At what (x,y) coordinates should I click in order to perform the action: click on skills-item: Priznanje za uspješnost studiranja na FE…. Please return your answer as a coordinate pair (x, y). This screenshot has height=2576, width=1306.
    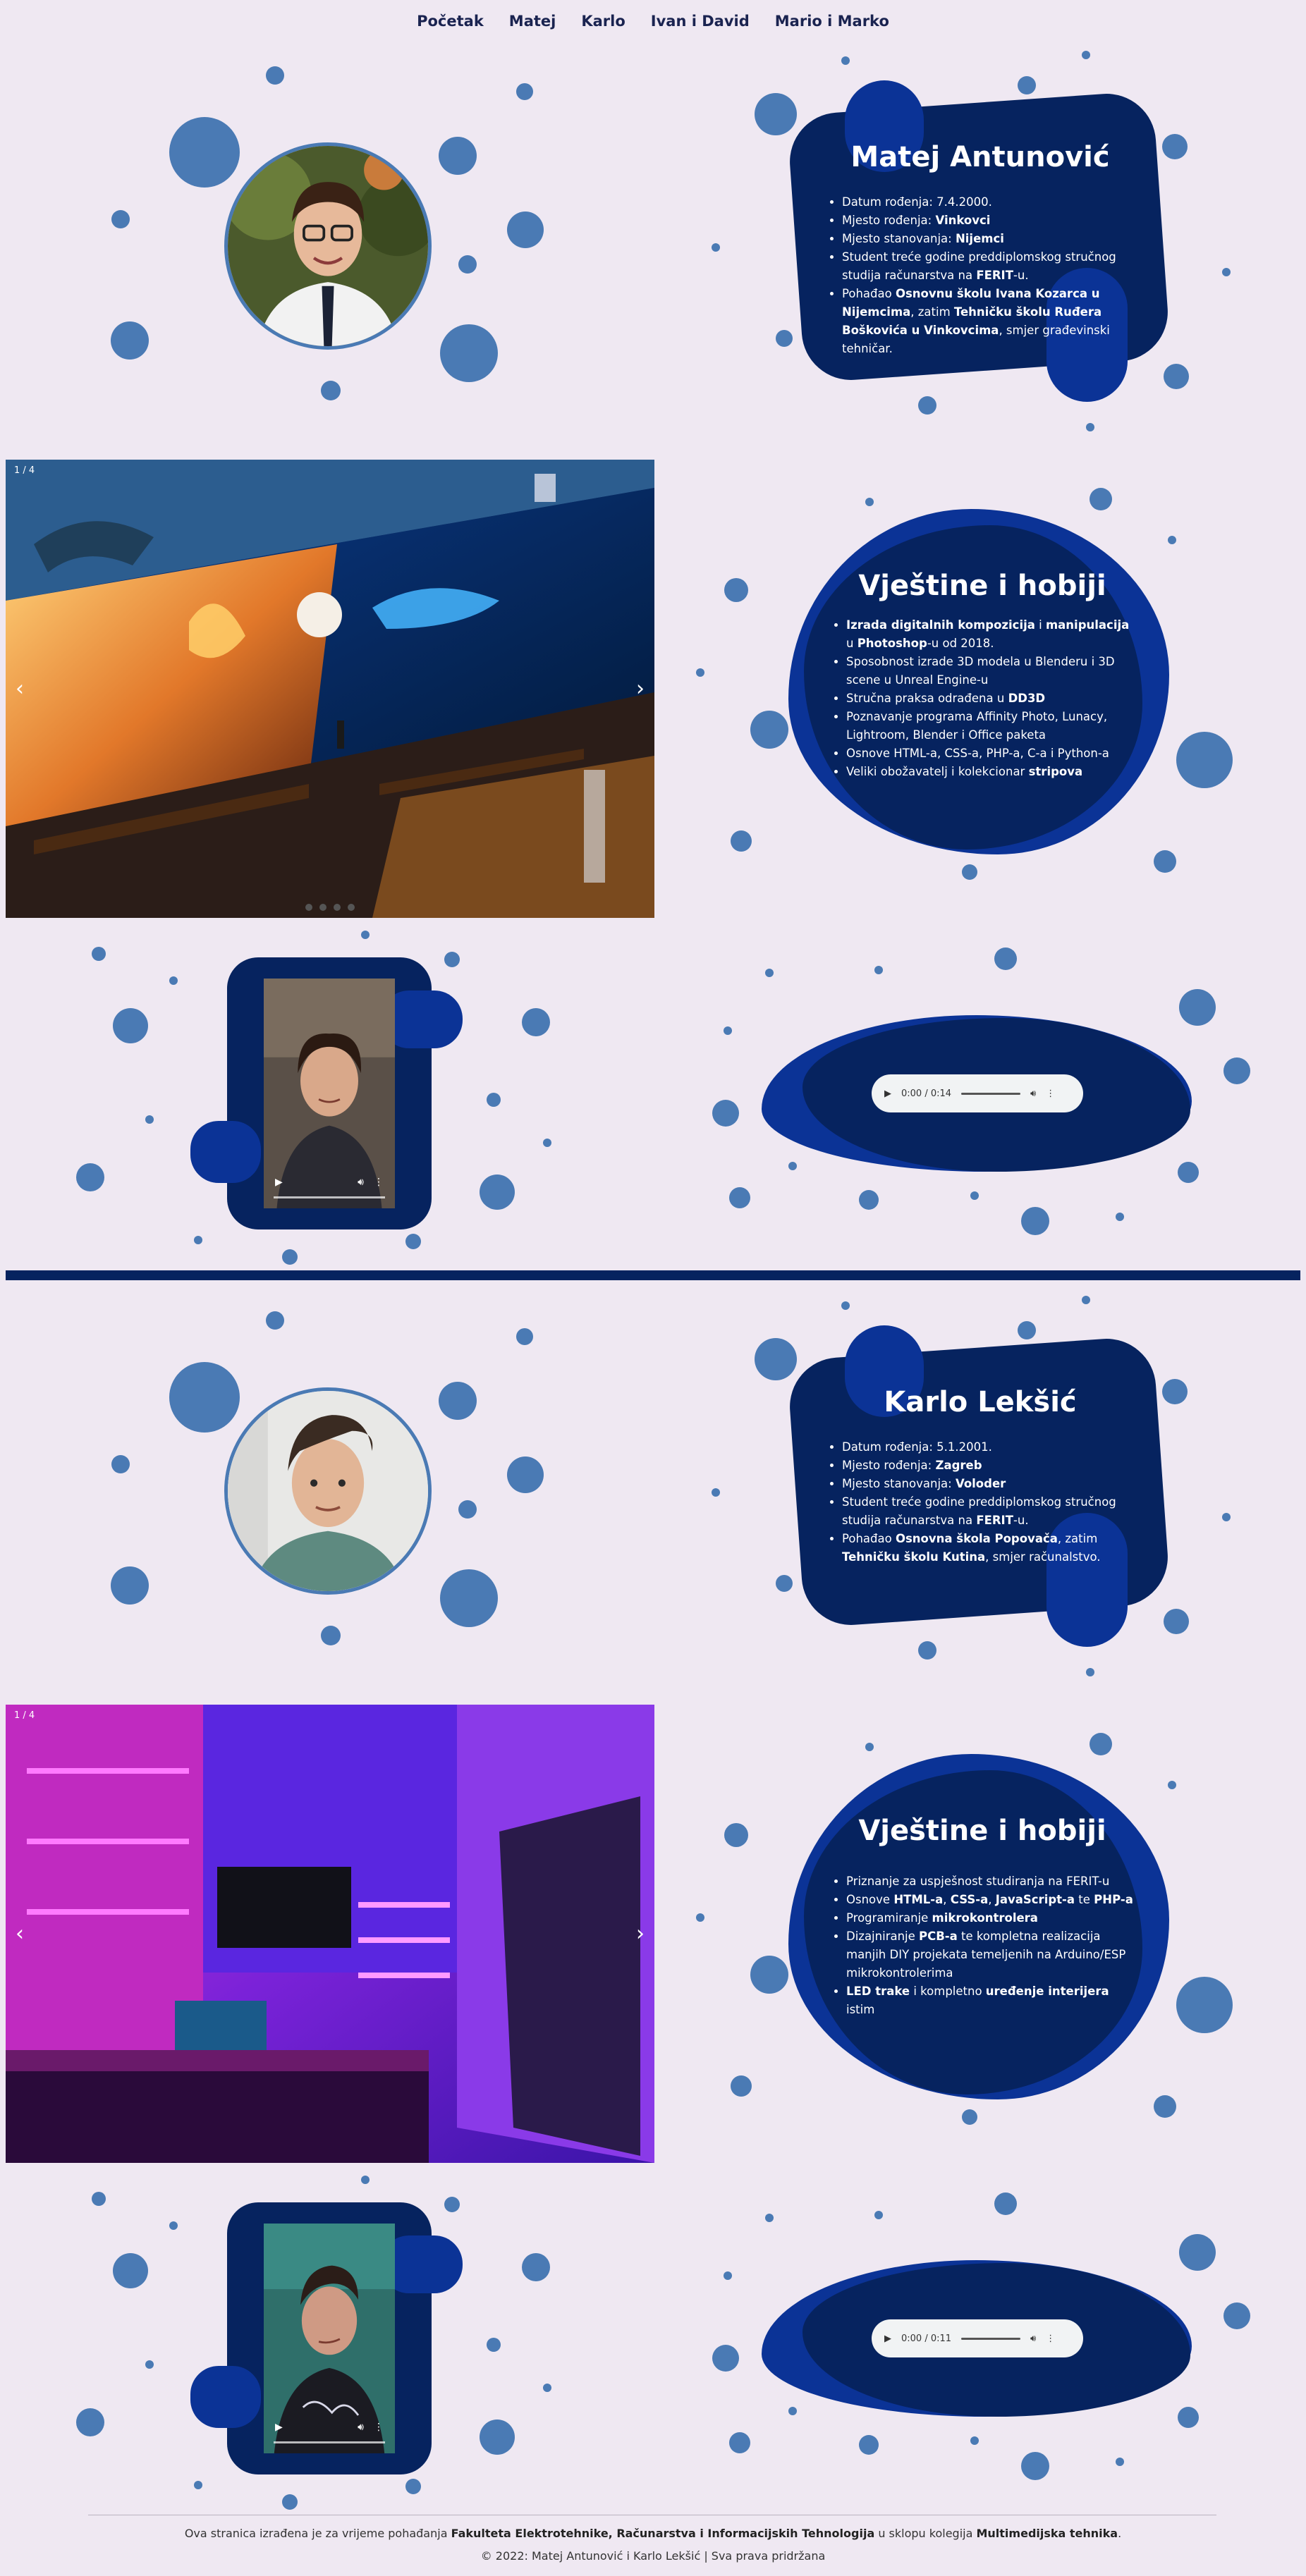
    Looking at the image, I should click on (990, 1881).